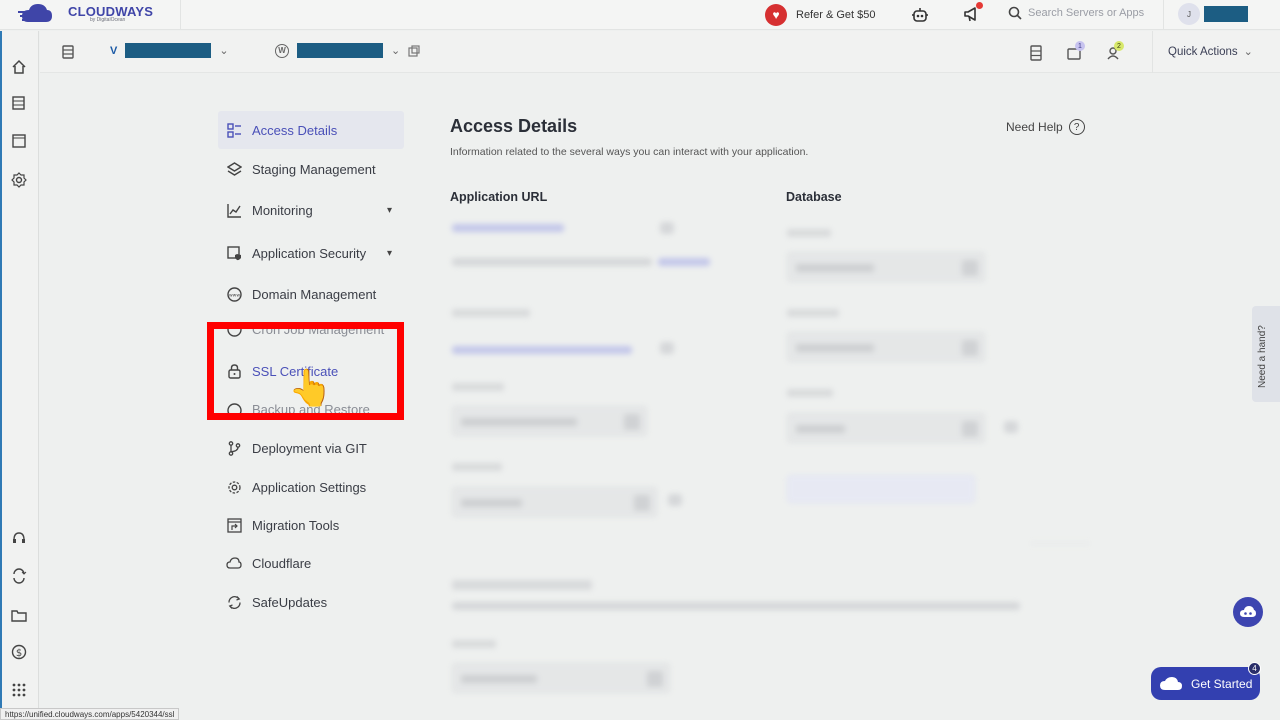 Image resolution: width=1280 pixels, height=720 pixels. Describe the element at coordinates (1015, 13) in the screenshot. I see `search-icon` at that location.